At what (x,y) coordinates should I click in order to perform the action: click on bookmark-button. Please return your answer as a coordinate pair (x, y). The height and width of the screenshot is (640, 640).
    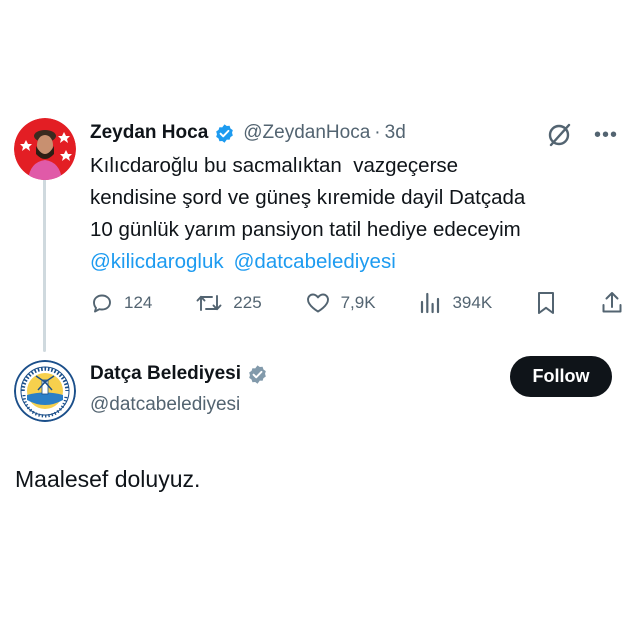
    Looking at the image, I should click on (546, 303).